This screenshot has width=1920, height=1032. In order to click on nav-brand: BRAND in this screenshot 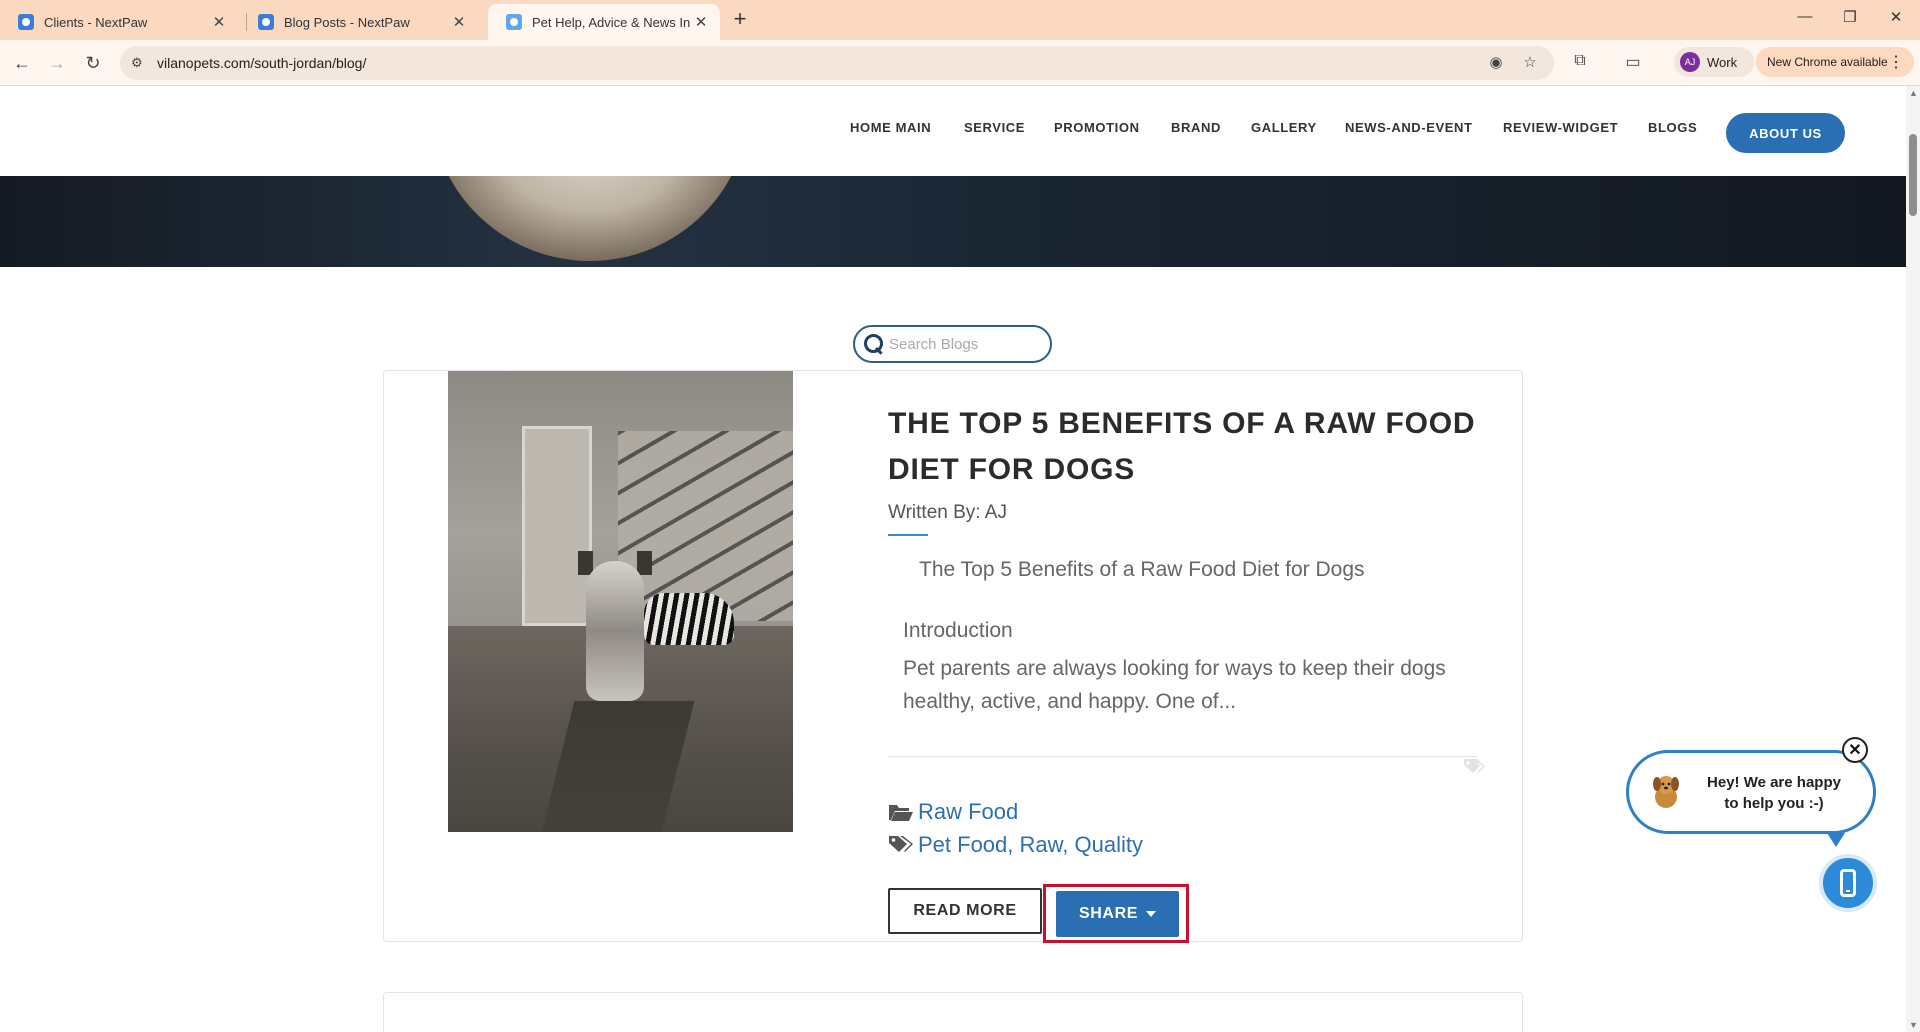, I will do `click(1196, 127)`.